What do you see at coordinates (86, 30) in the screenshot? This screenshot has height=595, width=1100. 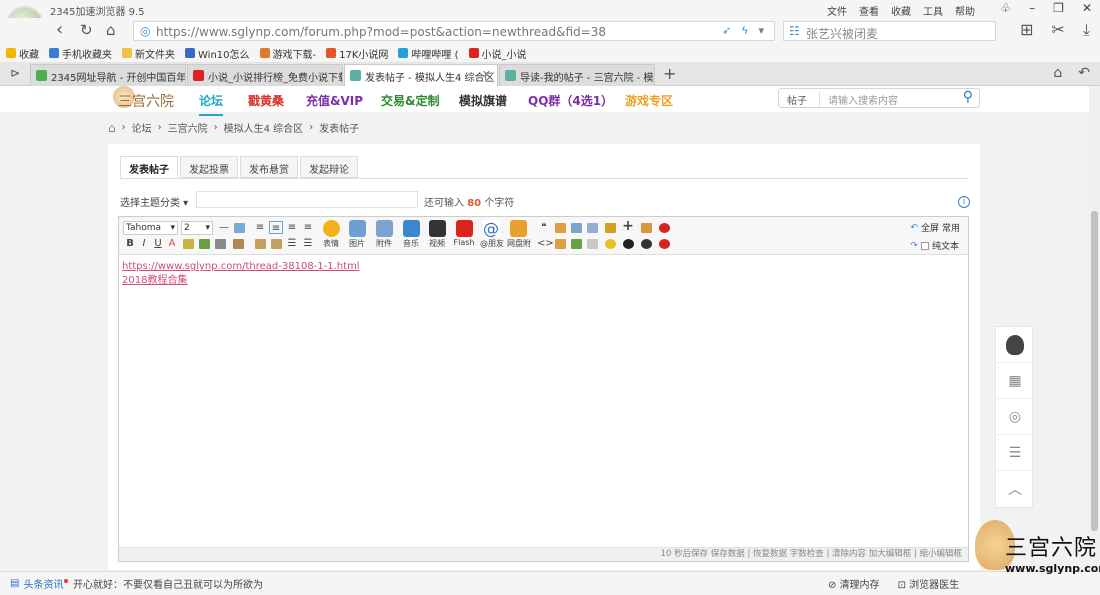 I see `refresh-icon: ↻` at bounding box center [86, 30].